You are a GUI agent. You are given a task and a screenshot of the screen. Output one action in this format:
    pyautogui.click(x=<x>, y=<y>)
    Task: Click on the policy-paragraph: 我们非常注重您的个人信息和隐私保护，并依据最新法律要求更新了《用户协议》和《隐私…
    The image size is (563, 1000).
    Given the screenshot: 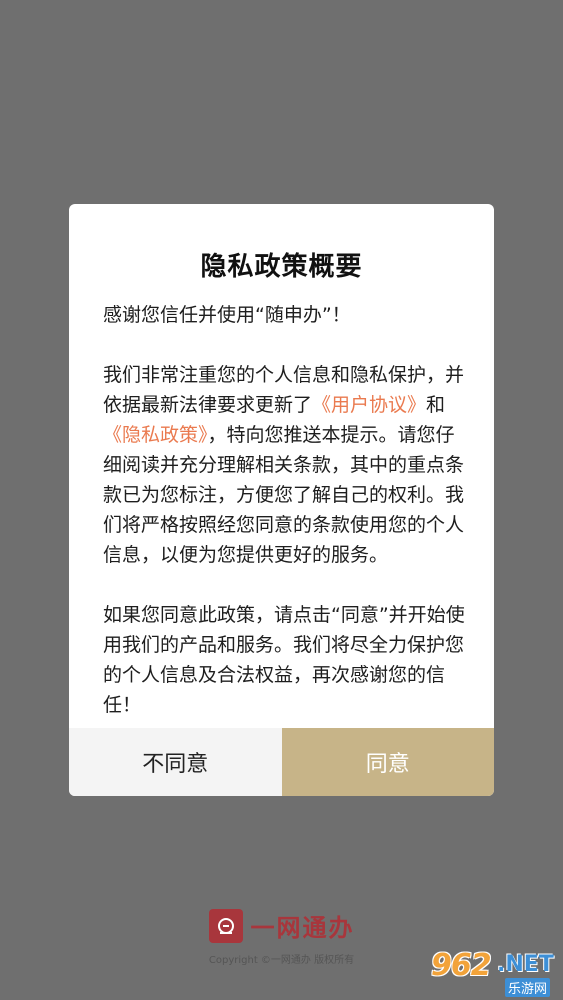 What is the action you would take?
    pyautogui.click(x=287, y=465)
    